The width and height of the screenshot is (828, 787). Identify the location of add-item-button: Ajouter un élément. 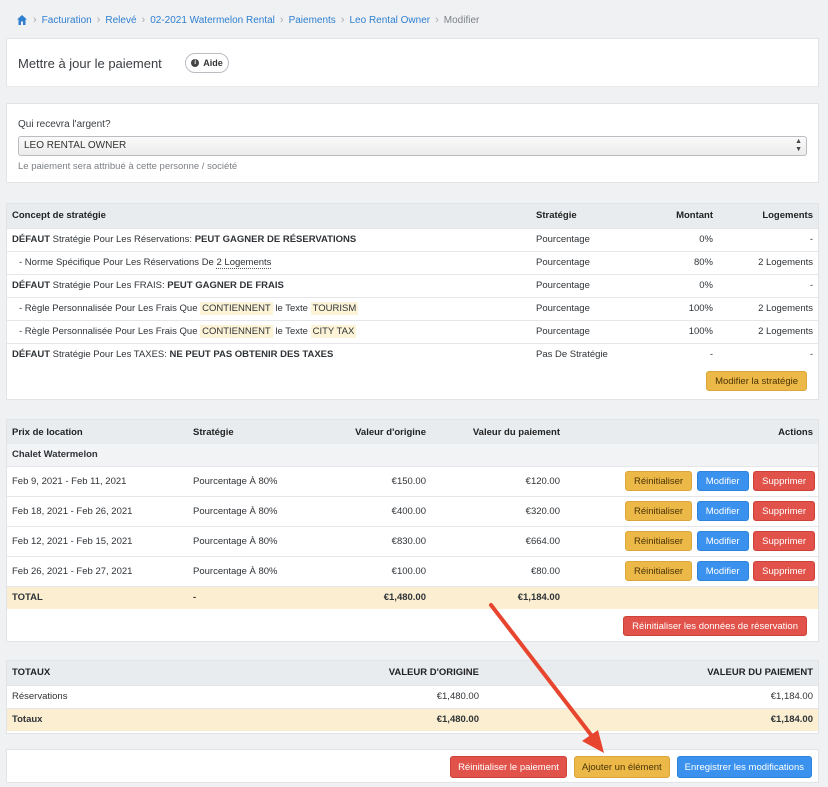
(621, 767).